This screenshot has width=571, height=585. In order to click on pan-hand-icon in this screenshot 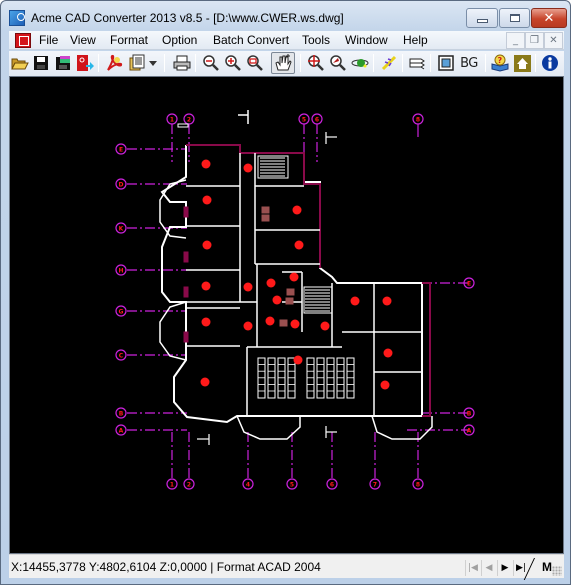, I will do `click(283, 62)`.